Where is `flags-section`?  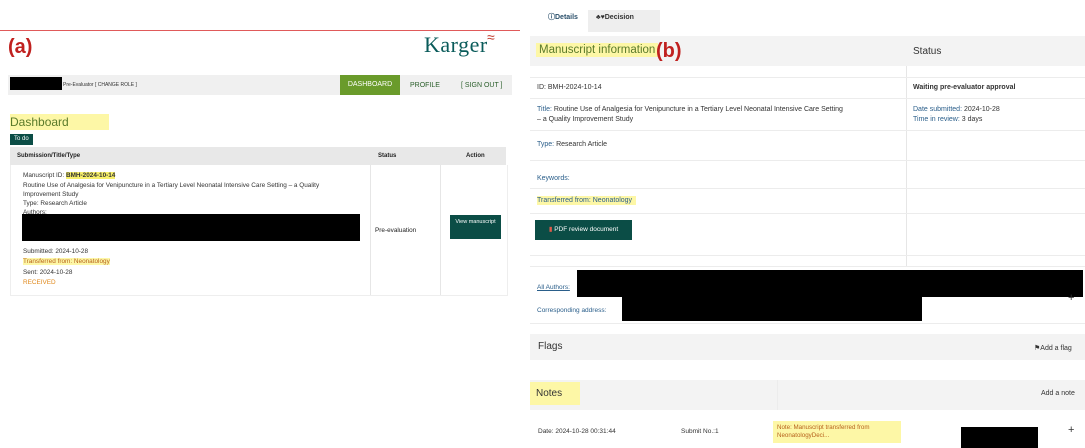
flags-section is located at coordinates (807, 347).